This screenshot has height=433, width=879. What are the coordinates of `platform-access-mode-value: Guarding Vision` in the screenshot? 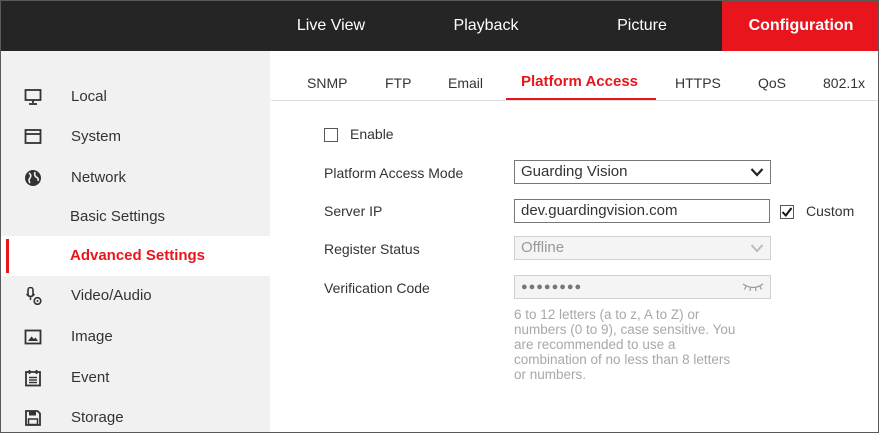 It's located at (574, 171).